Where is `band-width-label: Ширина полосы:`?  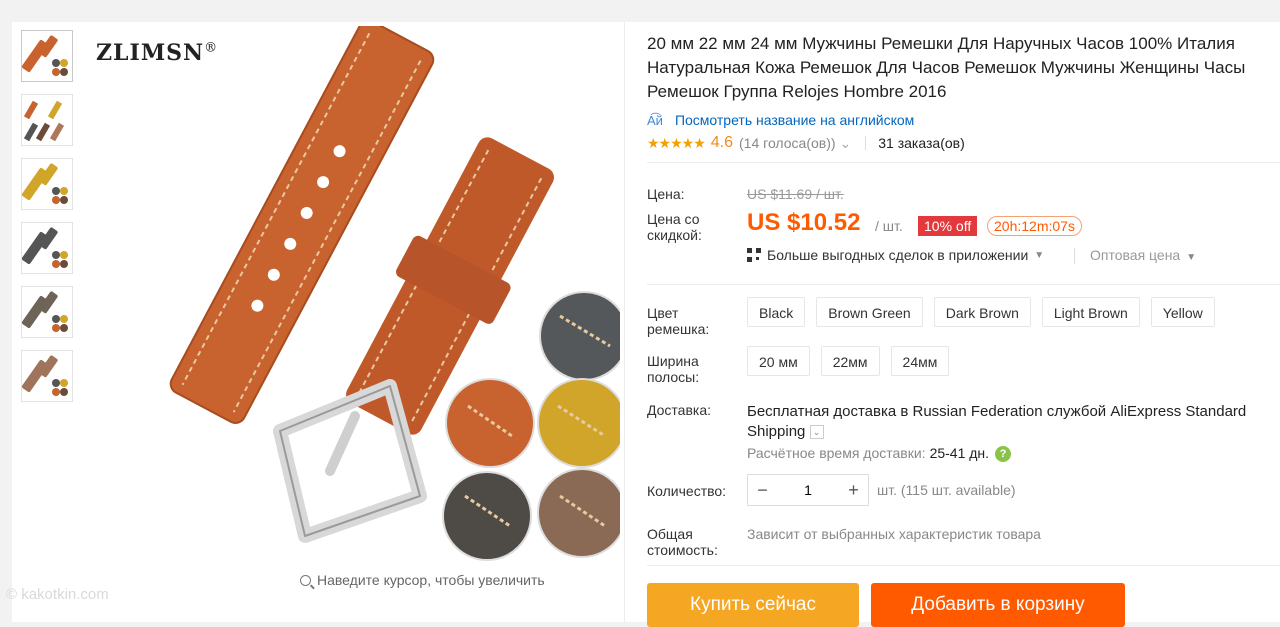 band-width-label: Ширина полосы: is located at coordinates (673, 369).